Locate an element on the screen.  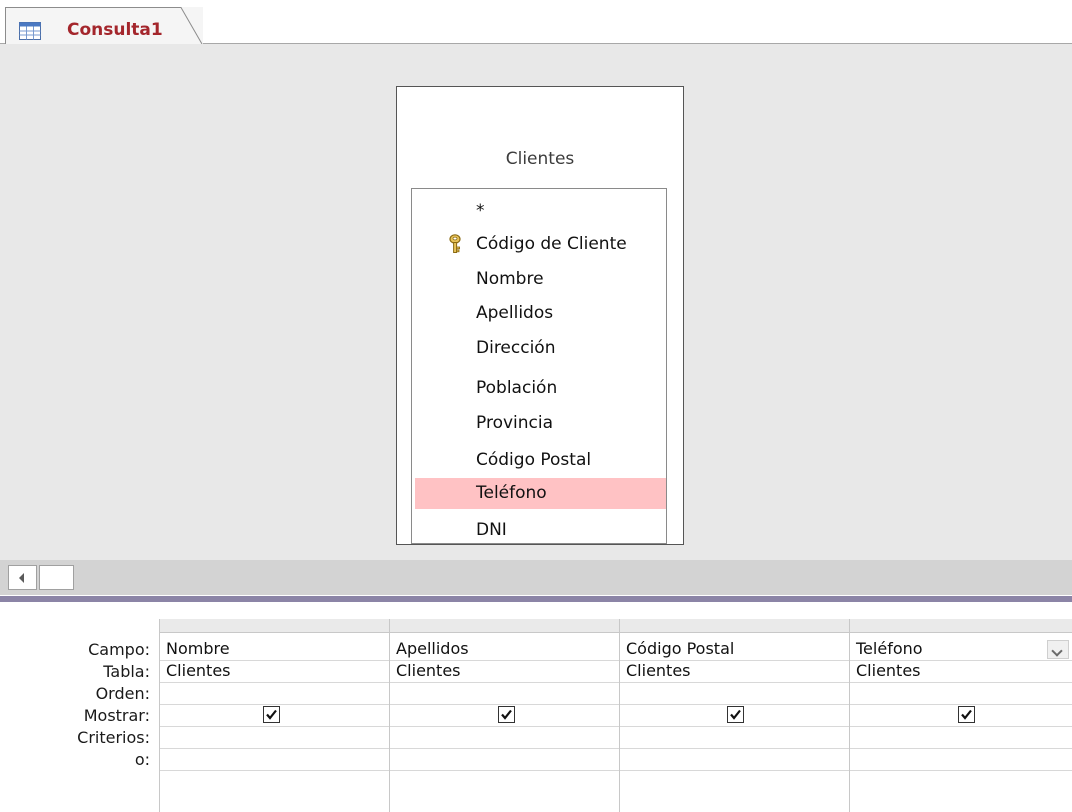
field-item-provincia: Provincia is located at coordinates (540, 423).